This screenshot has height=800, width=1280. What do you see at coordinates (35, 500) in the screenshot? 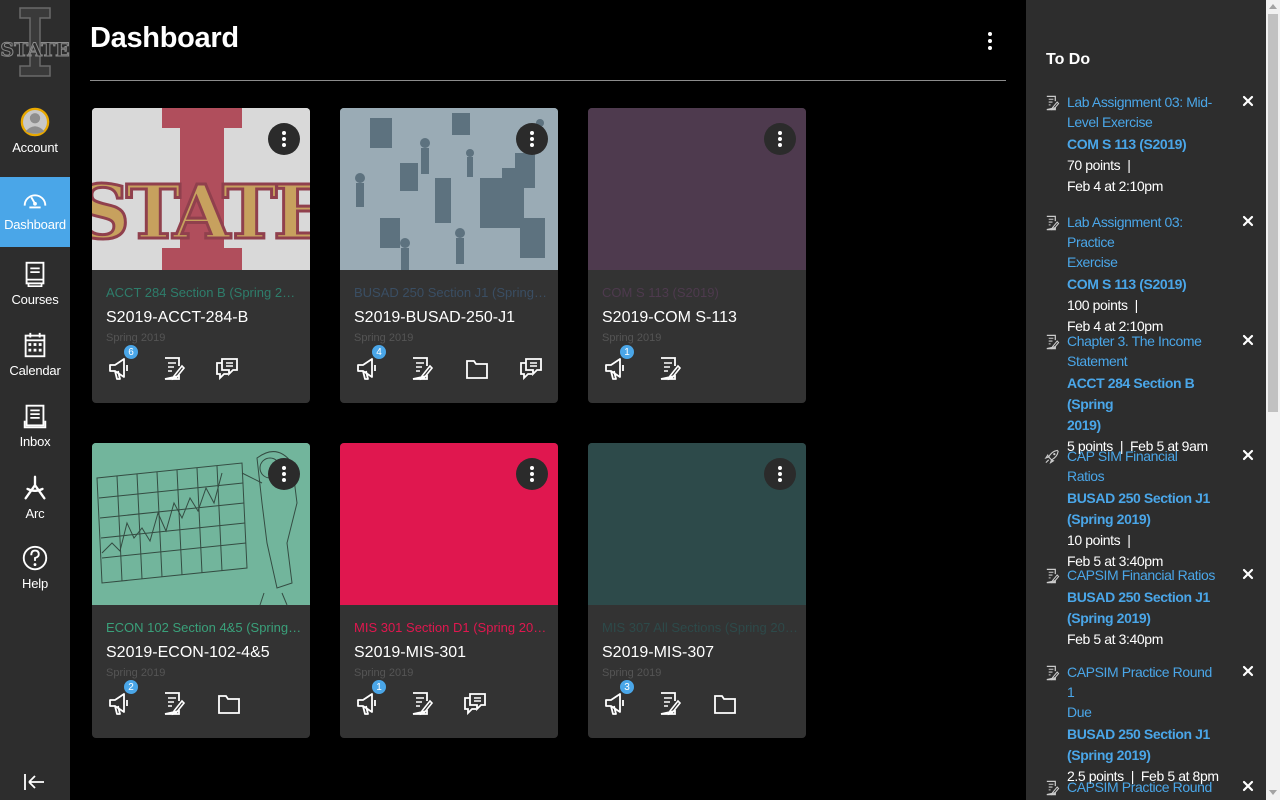
I see `nav-arc: Arc` at bounding box center [35, 500].